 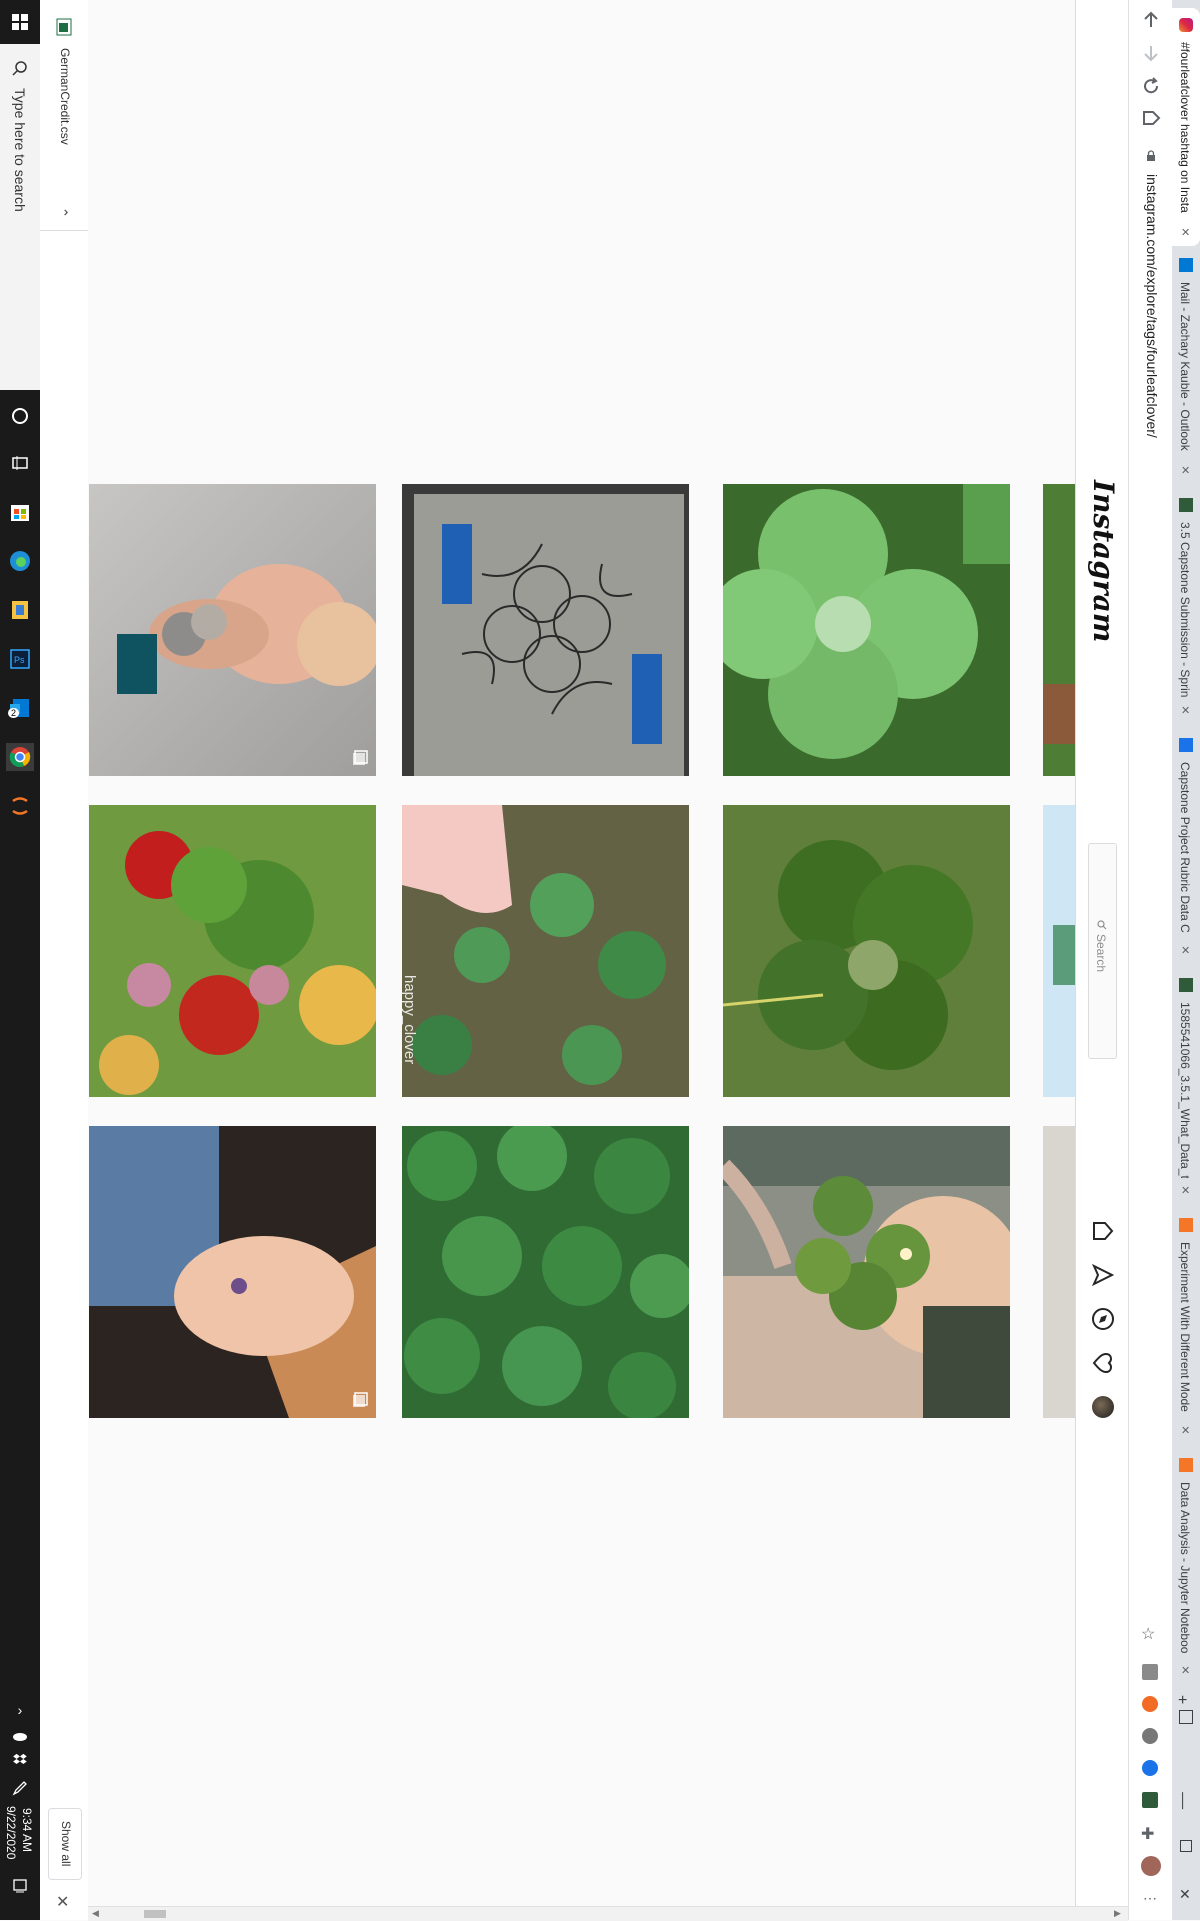 What do you see at coordinates (20, 757) in the screenshot?
I see `chrome-icon` at bounding box center [20, 757].